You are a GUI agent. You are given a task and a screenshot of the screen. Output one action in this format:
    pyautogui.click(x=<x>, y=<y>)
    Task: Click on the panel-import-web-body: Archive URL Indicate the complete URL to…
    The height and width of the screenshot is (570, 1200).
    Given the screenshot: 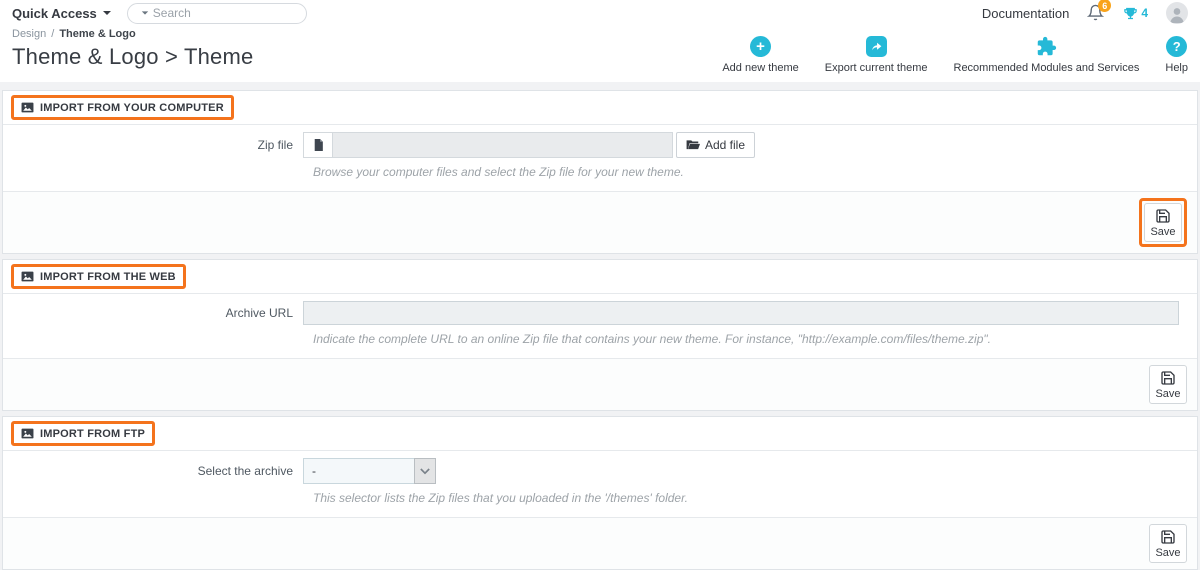 What is the action you would take?
    pyautogui.click(x=600, y=326)
    